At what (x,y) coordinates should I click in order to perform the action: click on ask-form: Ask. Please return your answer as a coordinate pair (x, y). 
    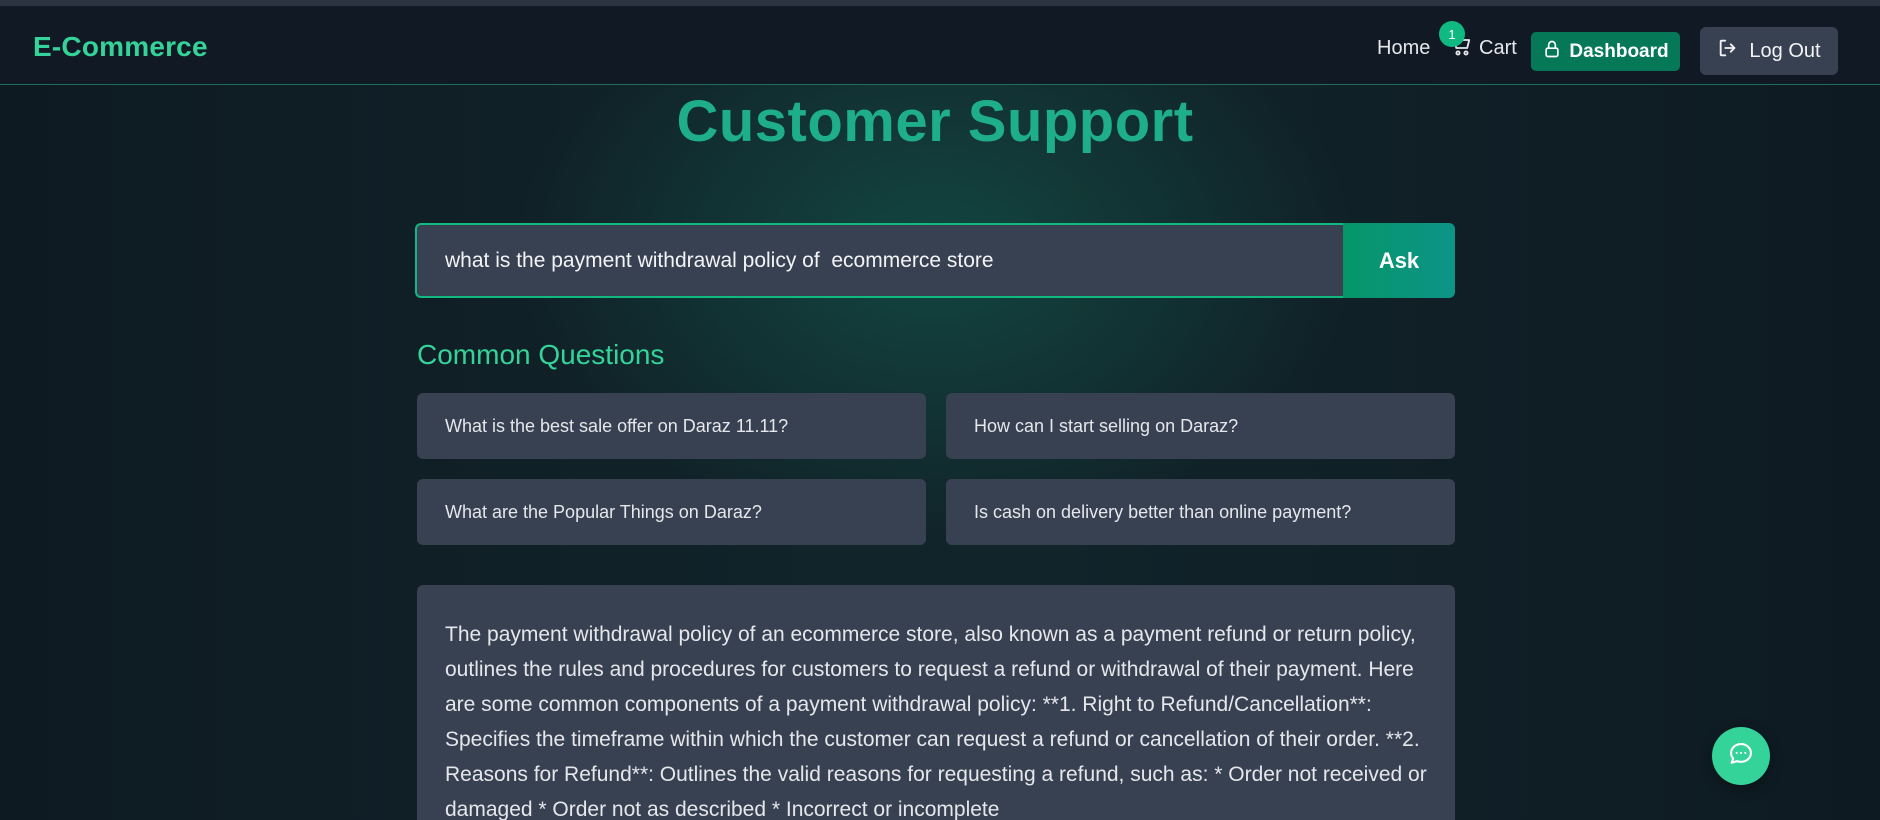
    Looking at the image, I should click on (935, 260).